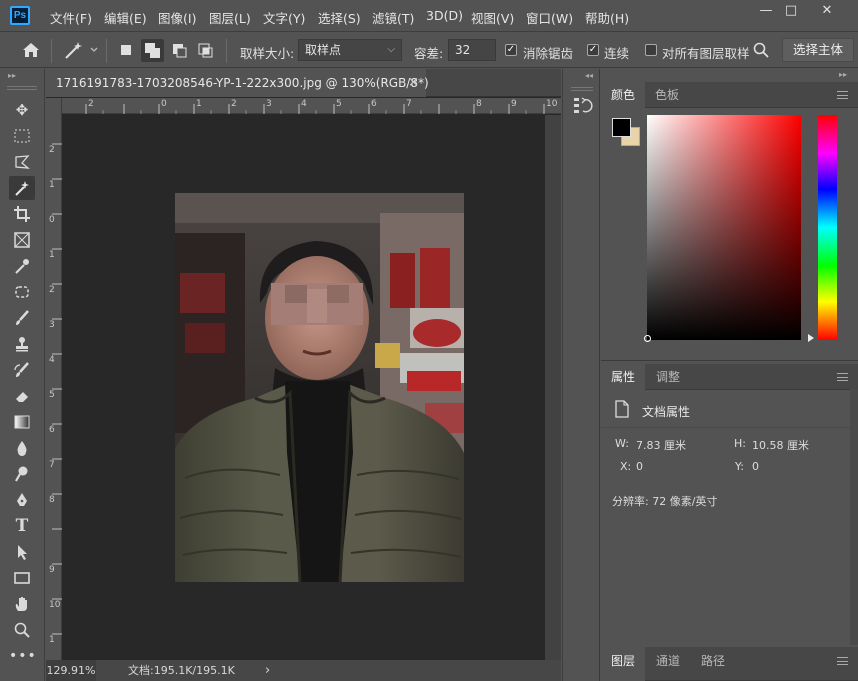  What do you see at coordinates (81, 50) in the screenshot?
I see `magic-wand-preset-icon` at bounding box center [81, 50].